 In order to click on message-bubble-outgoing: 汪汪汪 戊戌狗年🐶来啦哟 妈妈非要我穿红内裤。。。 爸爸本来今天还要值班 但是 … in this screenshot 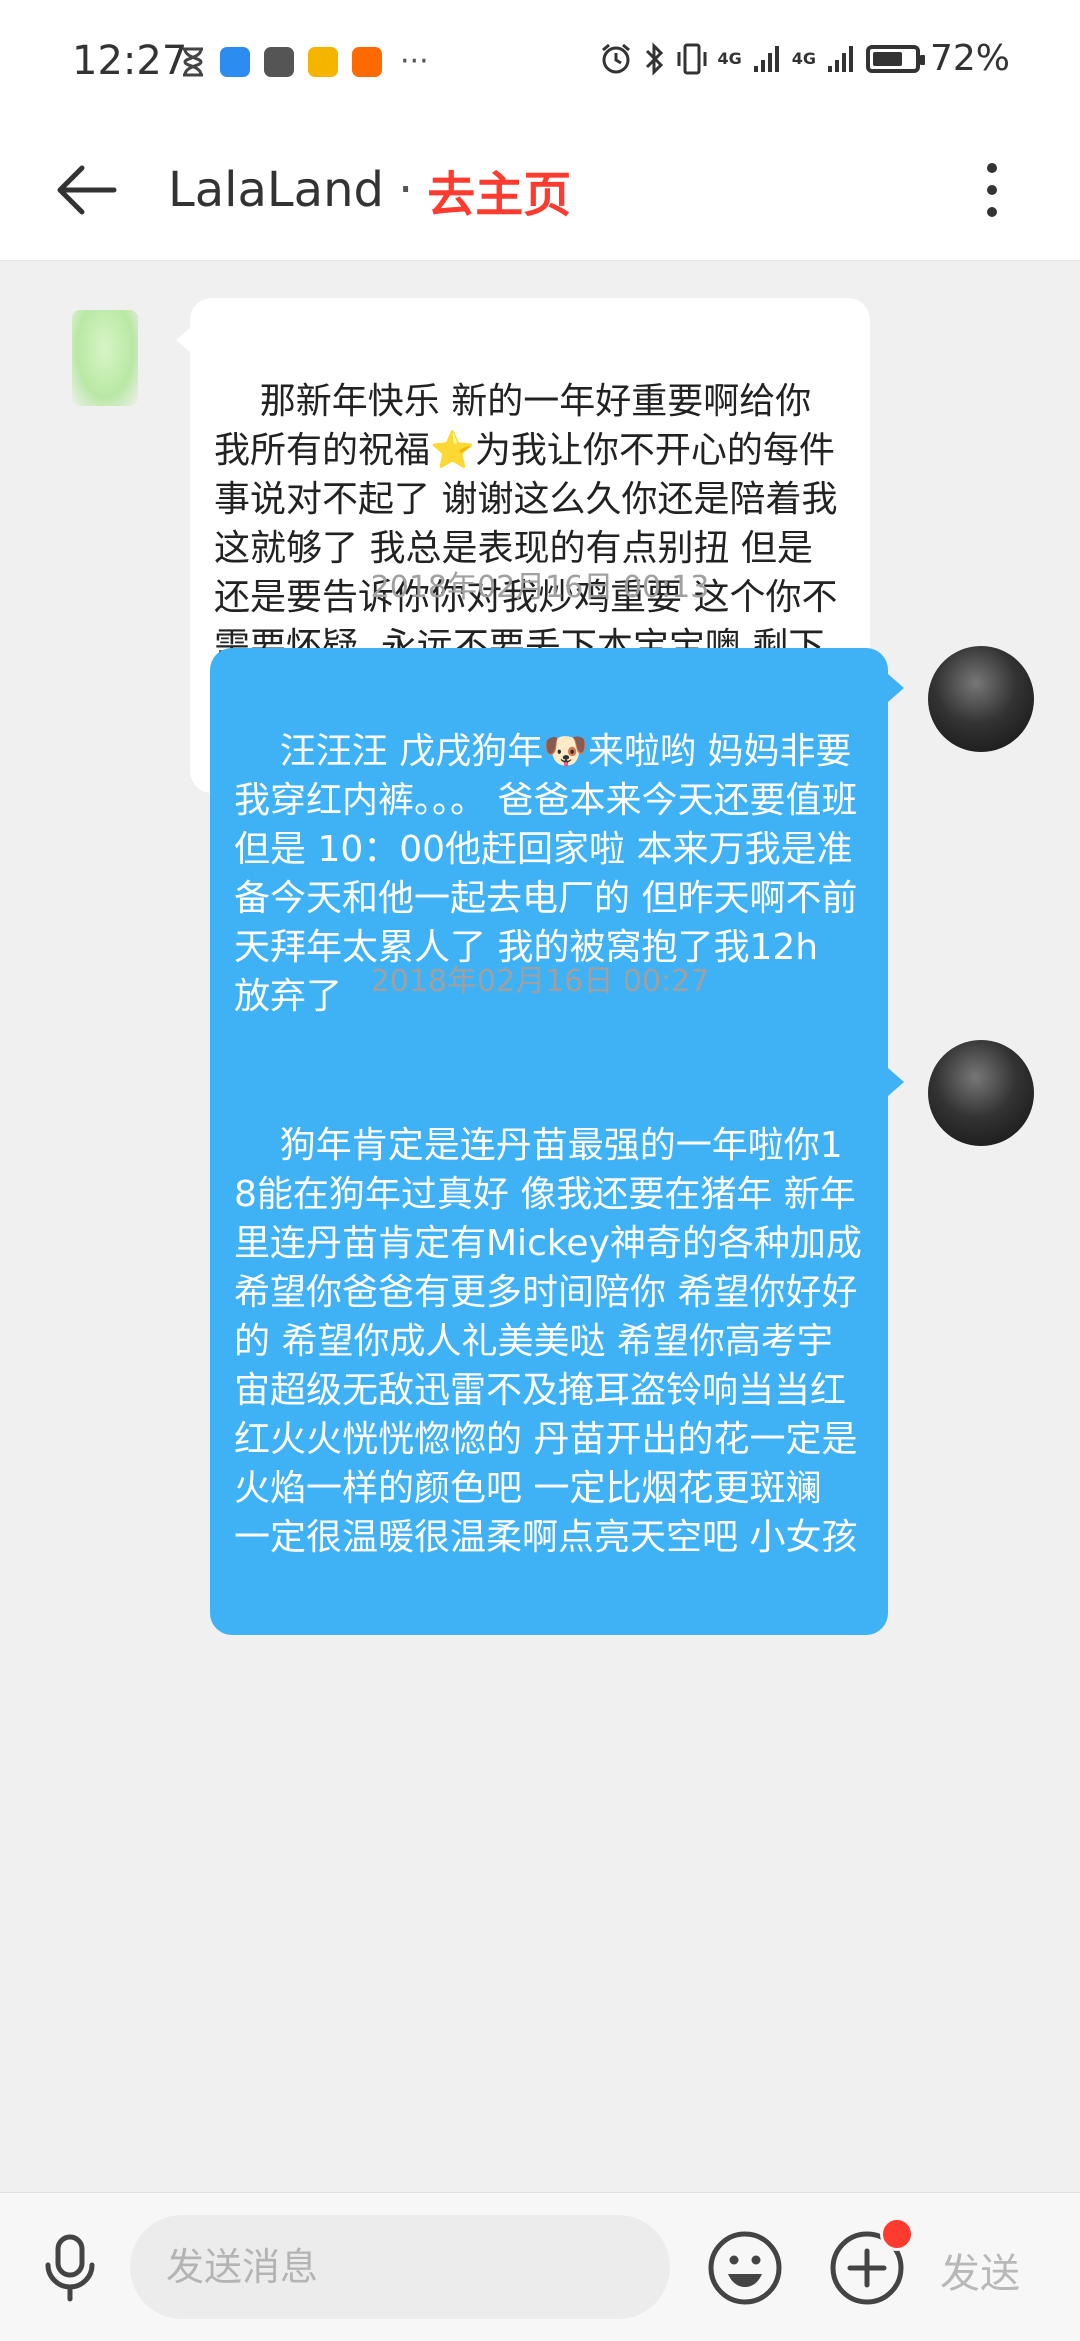, I will do `click(549, 871)`.